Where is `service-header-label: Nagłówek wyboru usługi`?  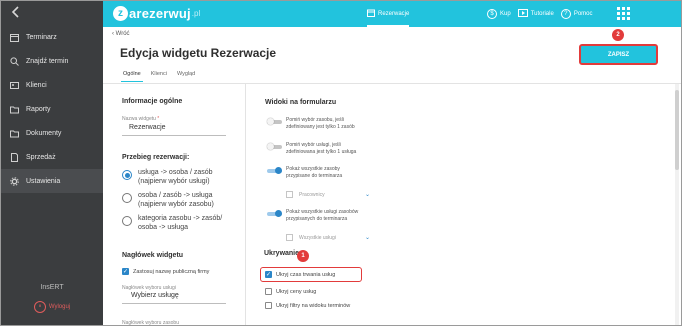 service-header-label: Nagłówek wyboru usługi is located at coordinates (149, 288).